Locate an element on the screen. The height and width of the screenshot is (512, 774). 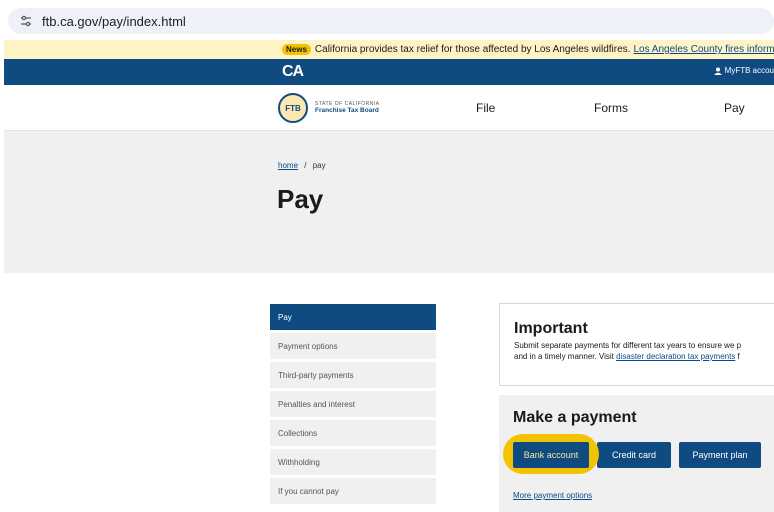
breadcrumb-current: pay is located at coordinates (319, 165).